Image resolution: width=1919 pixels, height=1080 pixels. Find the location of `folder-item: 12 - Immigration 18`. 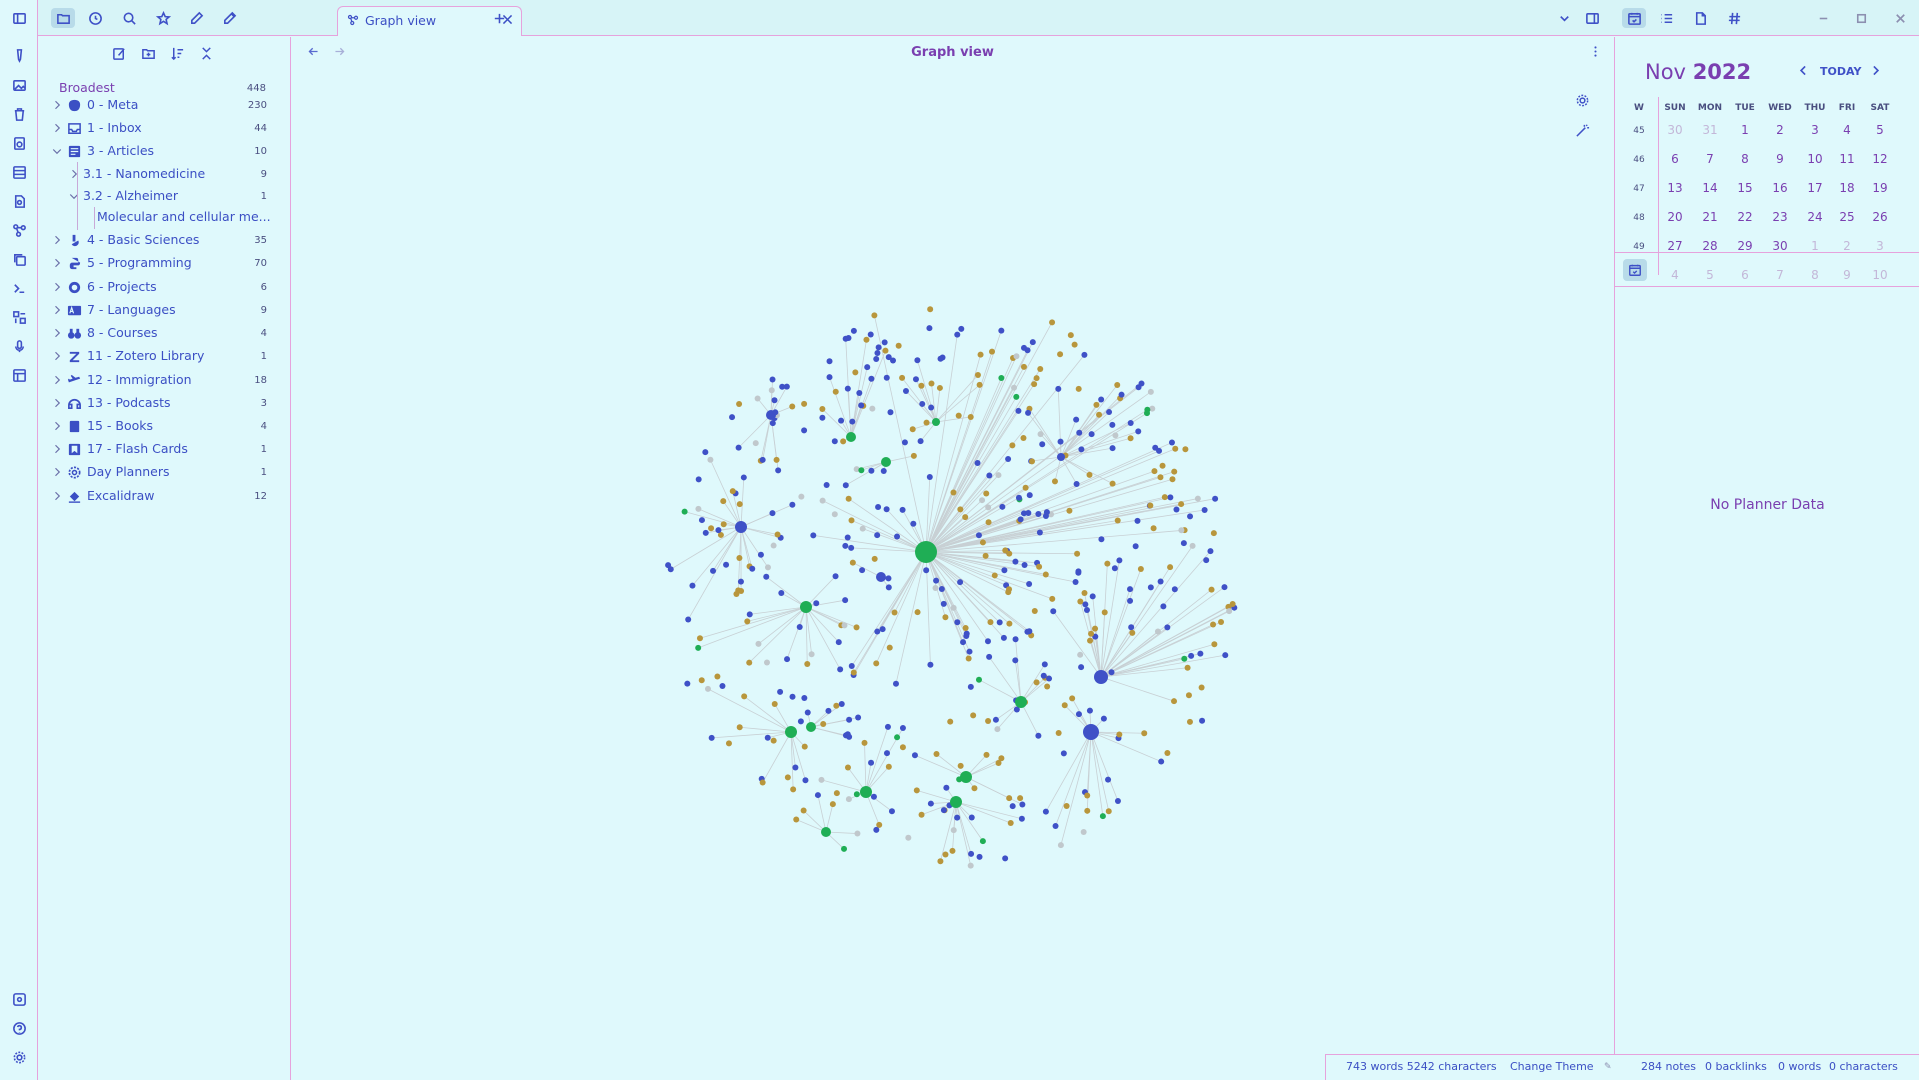

folder-item: 12 - Immigration 18 is located at coordinates (165, 380).